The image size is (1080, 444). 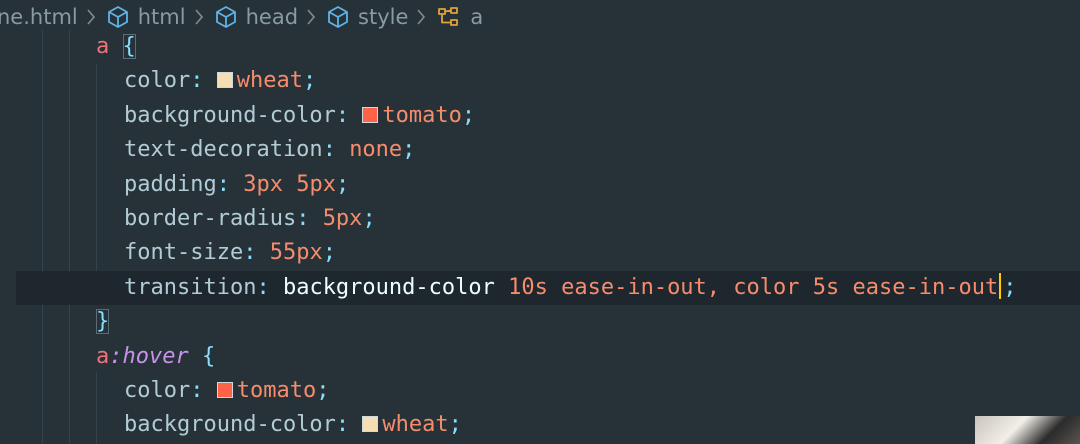 I want to click on breadcrumb: ne.html html head style a, so click(x=540, y=17).